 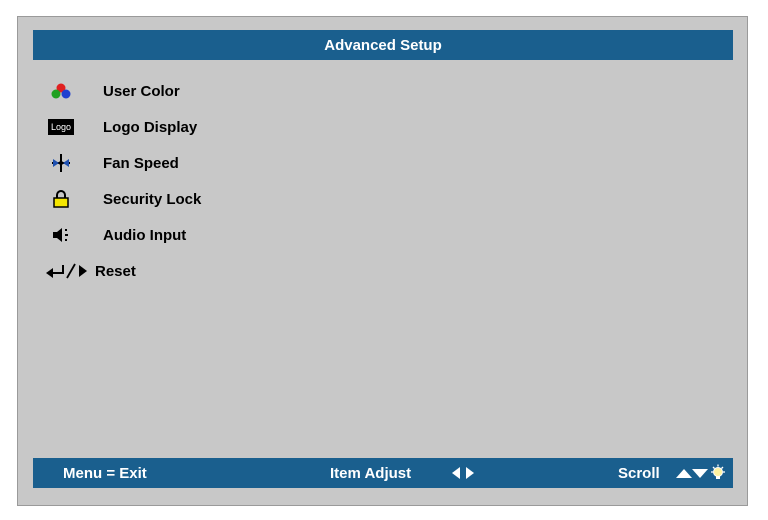 What do you see at coordinates (463, 473) in the screenshot?
I see `left-right-arrows-icon` at bounding box center [463, 473].